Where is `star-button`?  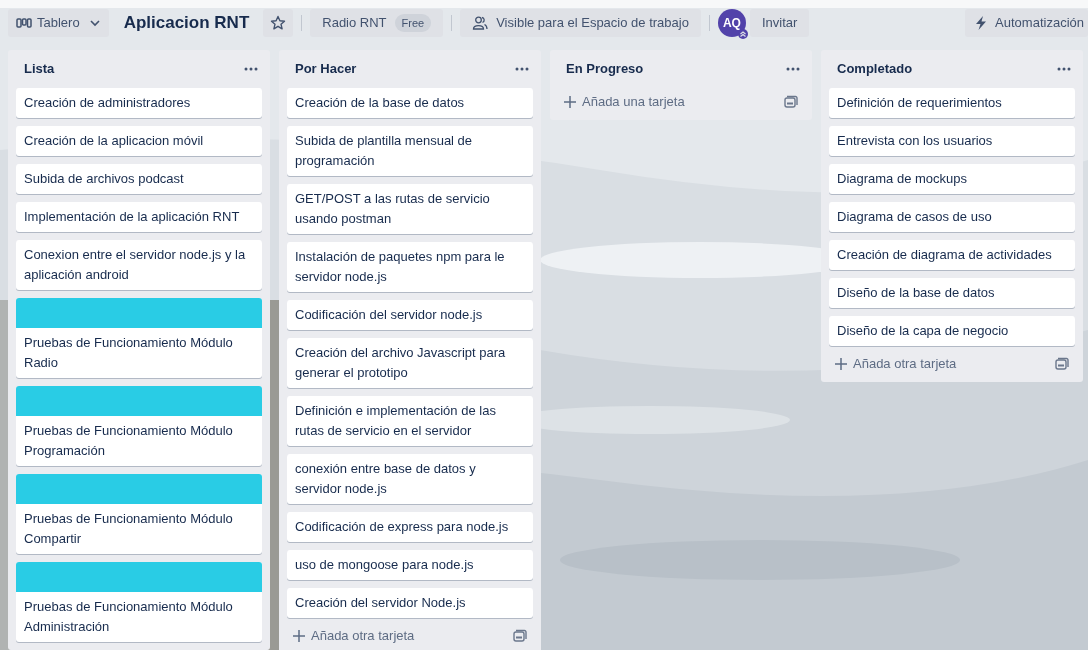
star-button is located at coordinates (278, 23).